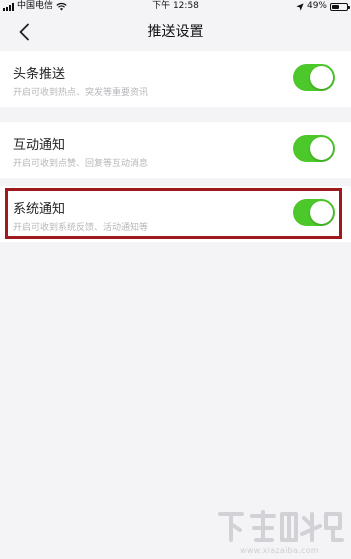  I want to click on headline-push-toggle, so click(314, 77).